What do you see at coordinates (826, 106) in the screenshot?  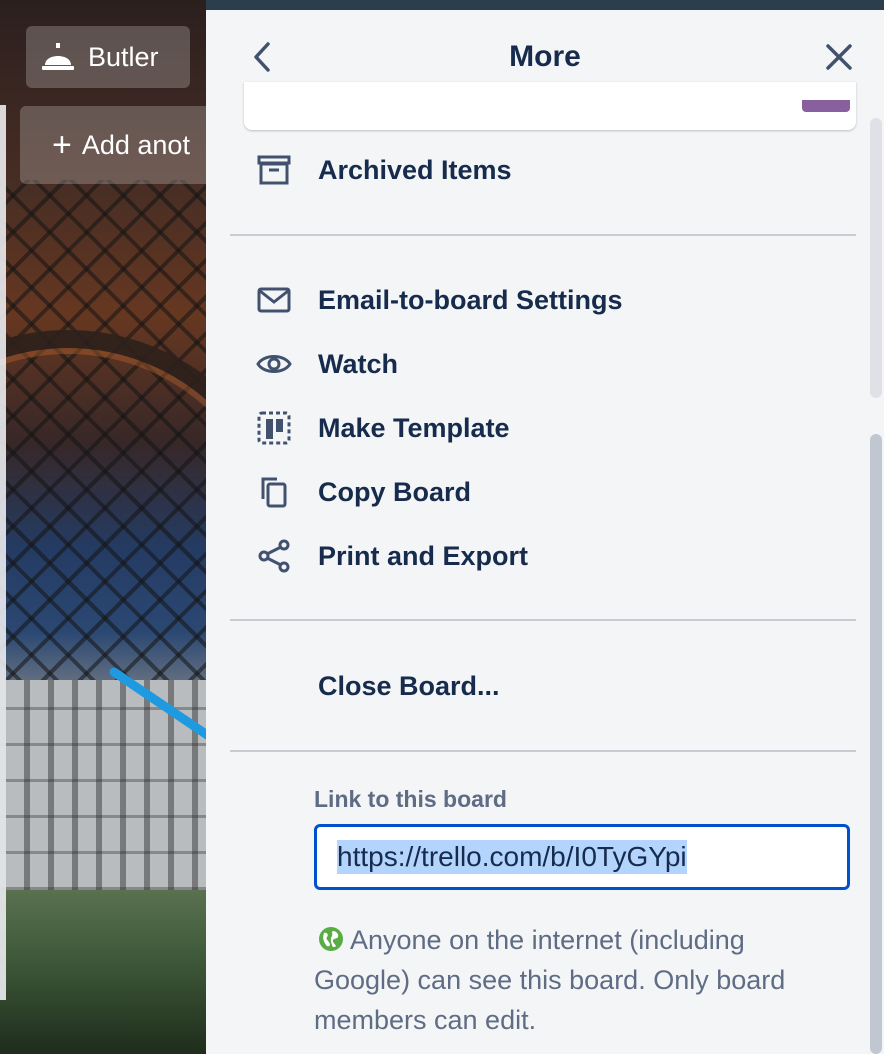 I see `card-label` at bounding box center [826, 106].